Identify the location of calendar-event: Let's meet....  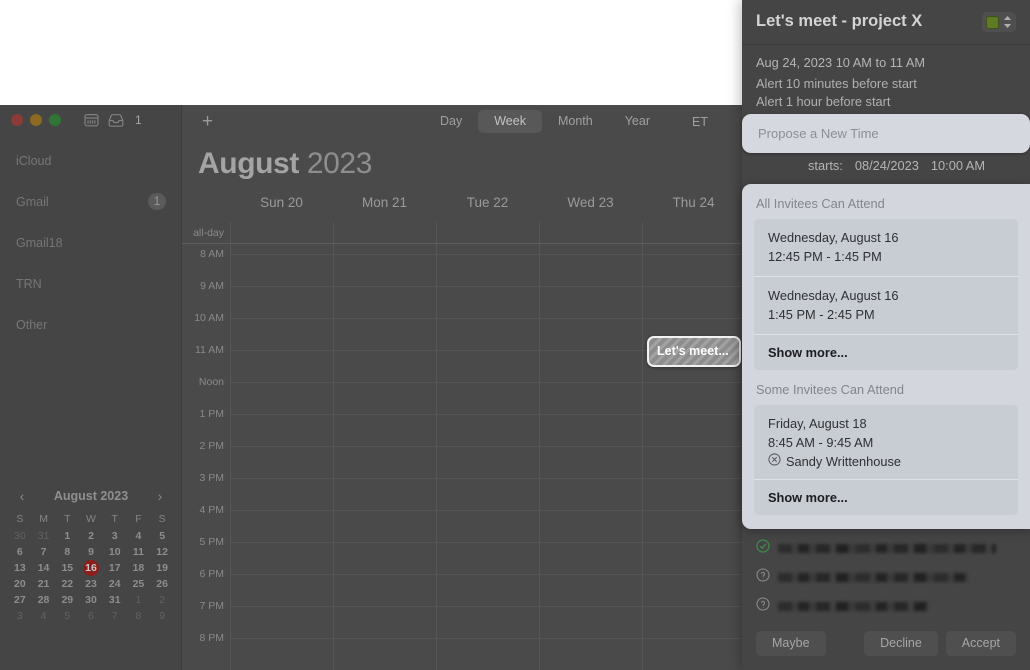
(694, 351).